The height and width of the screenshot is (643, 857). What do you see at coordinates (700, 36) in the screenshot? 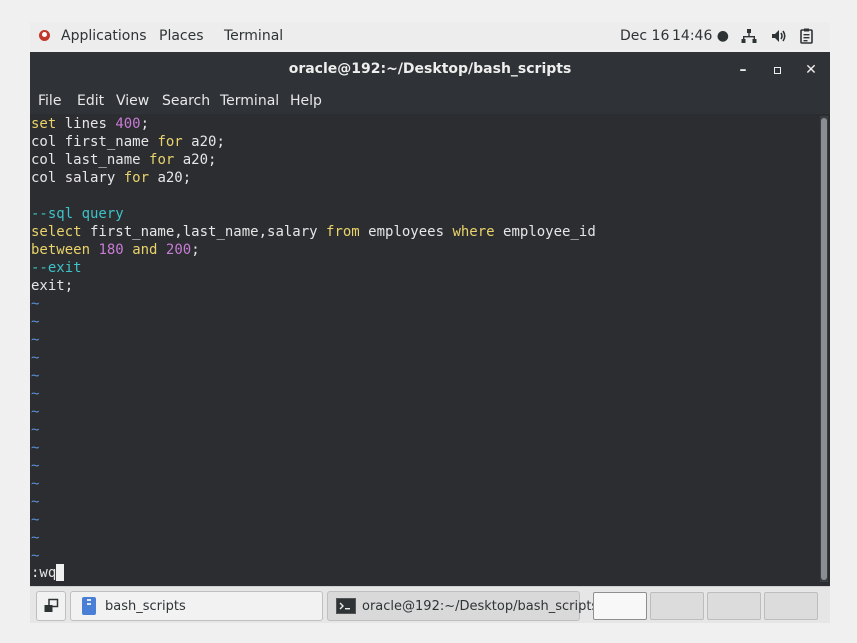
I see `clock-time: 14:46 ●` at bounding box center [700, 36].